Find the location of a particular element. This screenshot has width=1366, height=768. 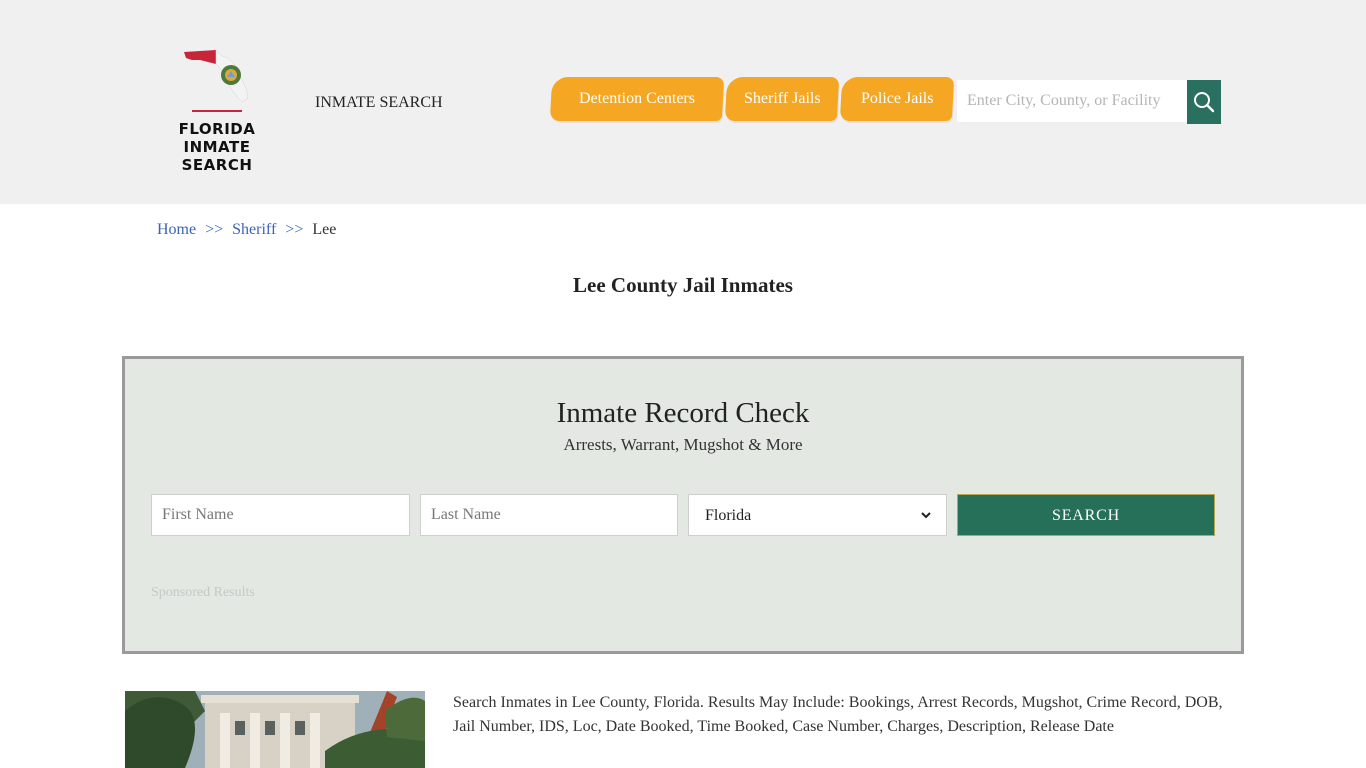

record-check-title: Inmate Record Check is located at coordinates (683, 413).